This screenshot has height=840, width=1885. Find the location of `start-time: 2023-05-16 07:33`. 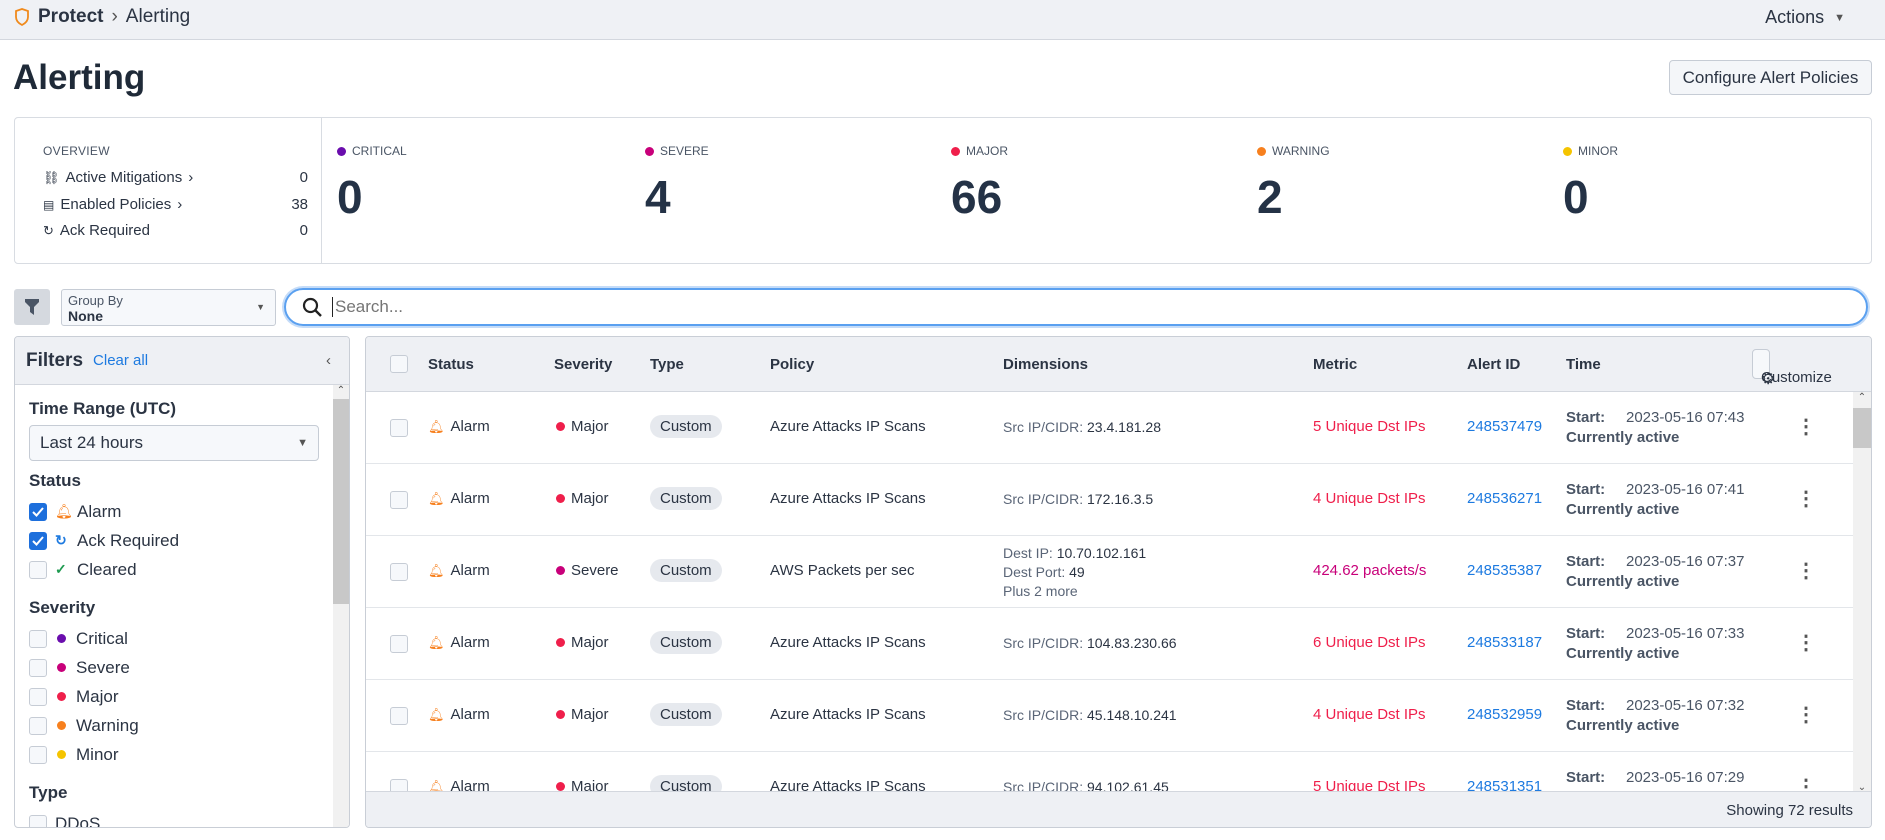

start-time: 2023-05-16 07:33 is located at coordinates (1685, 633).